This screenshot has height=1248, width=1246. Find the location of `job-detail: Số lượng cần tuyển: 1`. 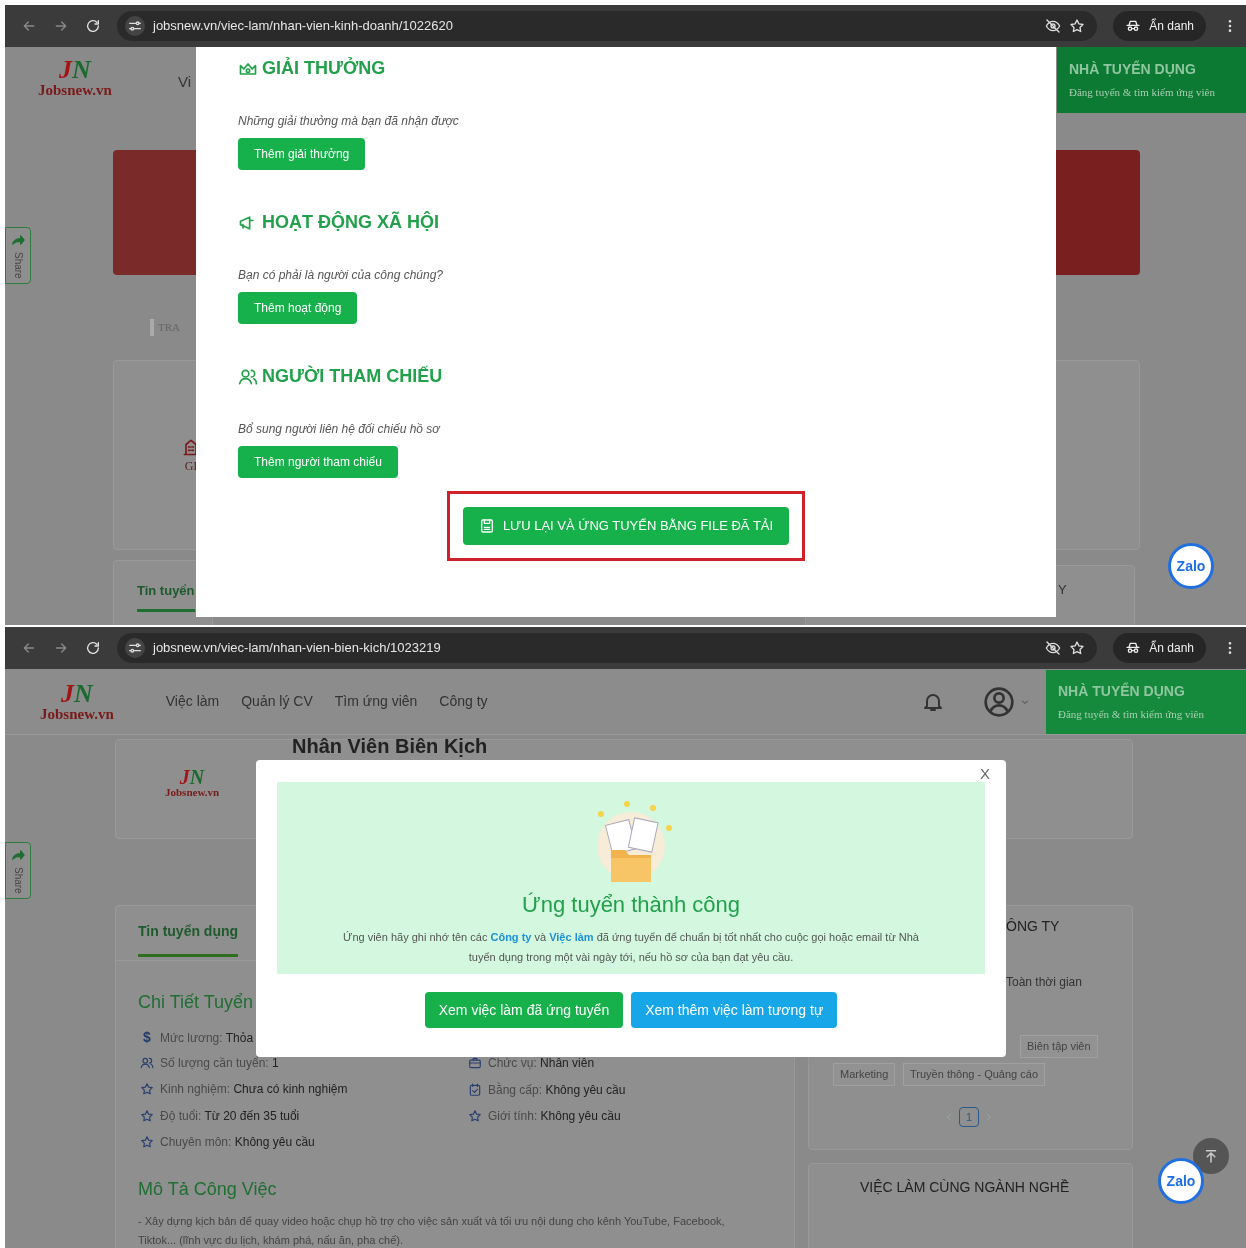

job-detail: Số lượng cần tuyển: 1 is located at coordinates (219, 1063).